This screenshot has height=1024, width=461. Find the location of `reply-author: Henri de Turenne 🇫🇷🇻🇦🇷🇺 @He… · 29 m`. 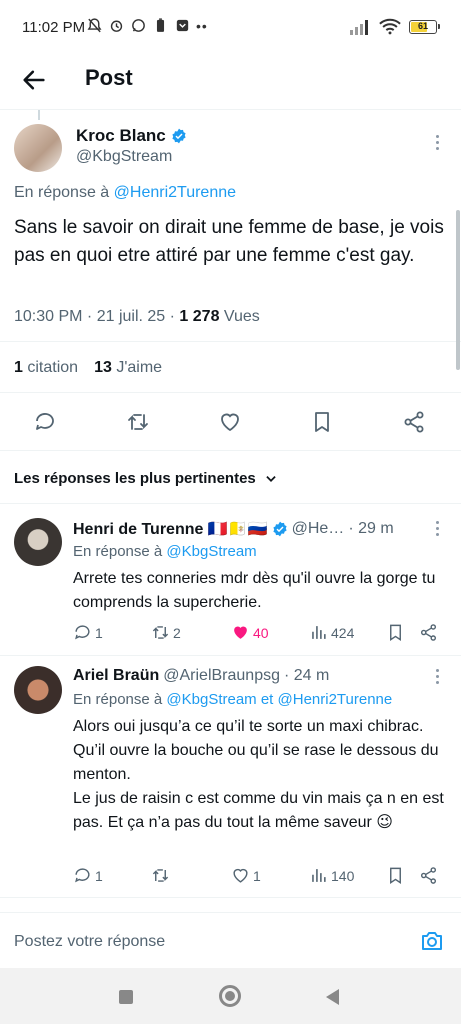

reply-author: Henri de Turenne 🇫🇷🇻🇦🇷🇺 @He… · 29 m is located at coordinates (233, 529).